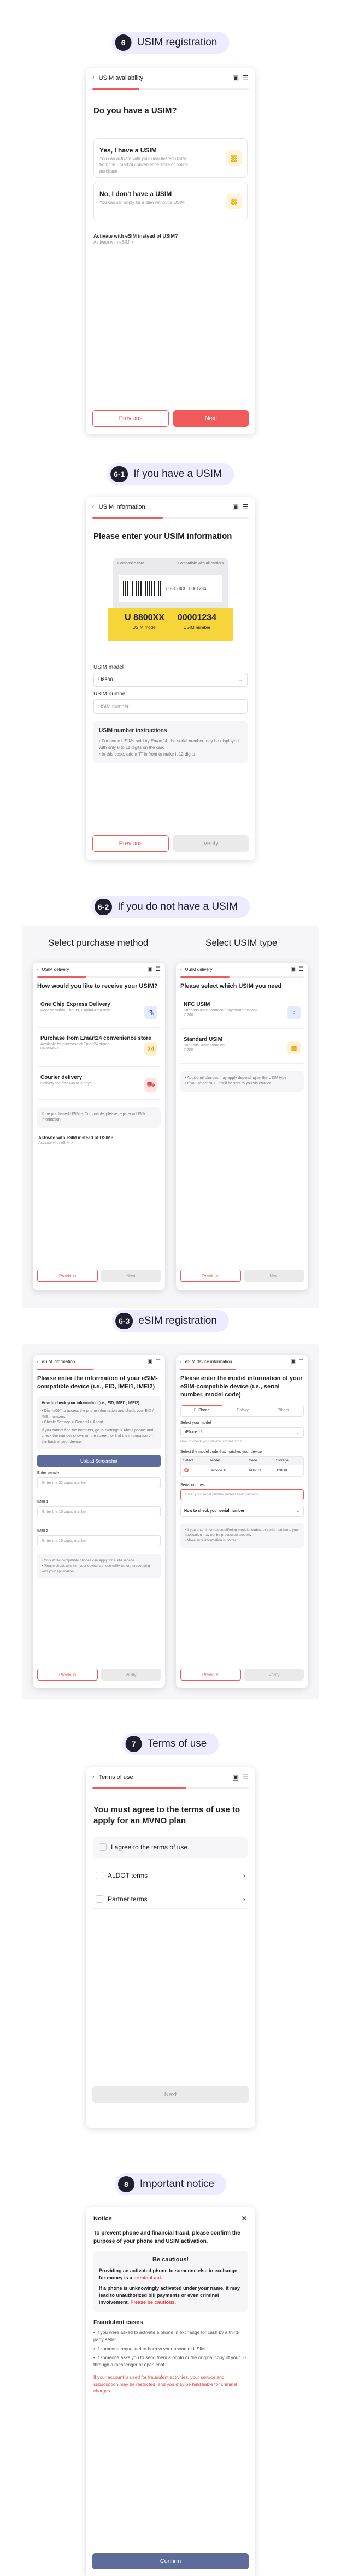 The width and height of the screenshot is (341, 2576). Describe the element at coordinates (186, 1470) in the screenshot. I see `radio-selected-icon` at that location.